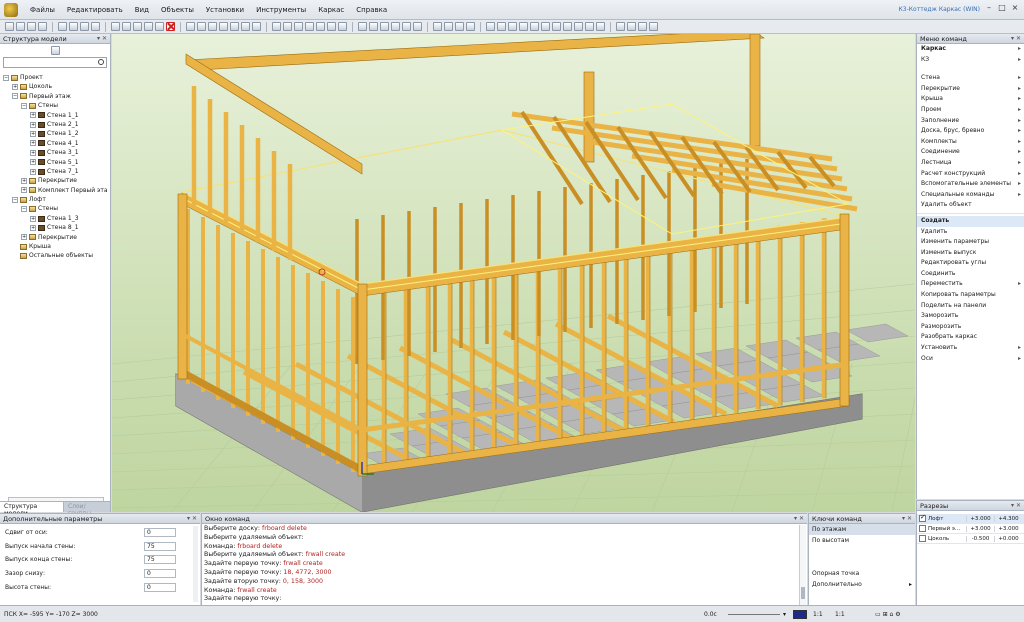  I want to click on command-item: Копировать параметры, so click(970, 295).